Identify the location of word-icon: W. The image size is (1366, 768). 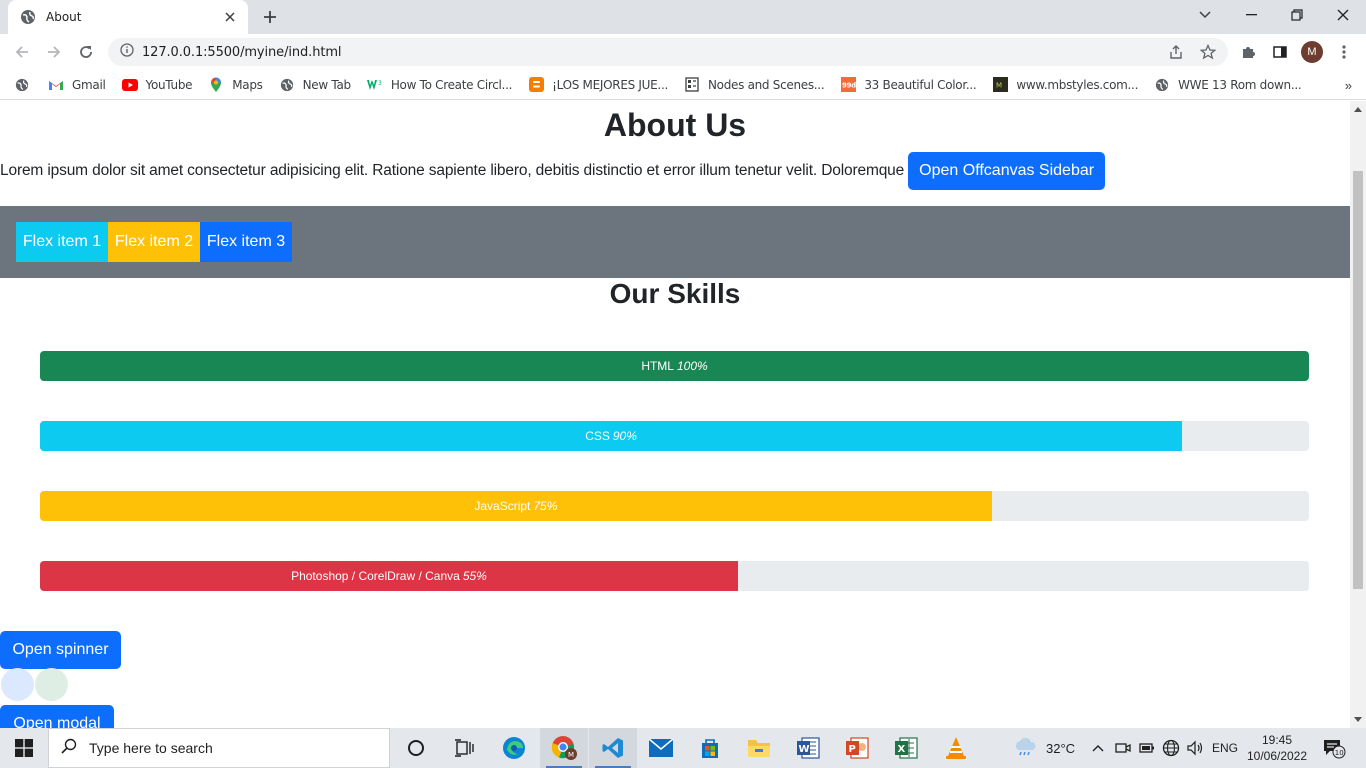
(808, 748).